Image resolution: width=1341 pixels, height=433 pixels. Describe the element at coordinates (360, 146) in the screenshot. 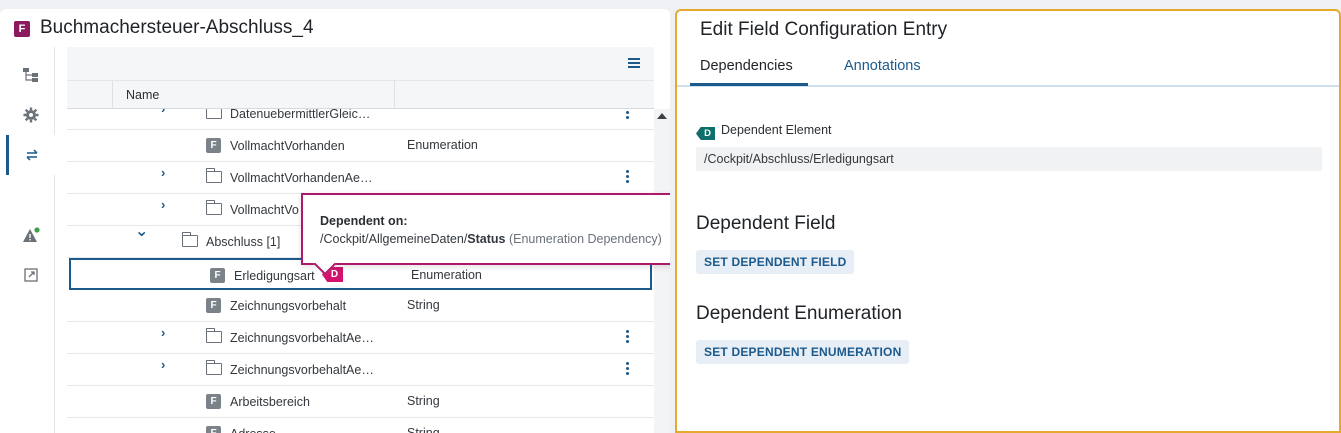

I see `table-row: F VollmachtVorhanden Enumeration` at that location.